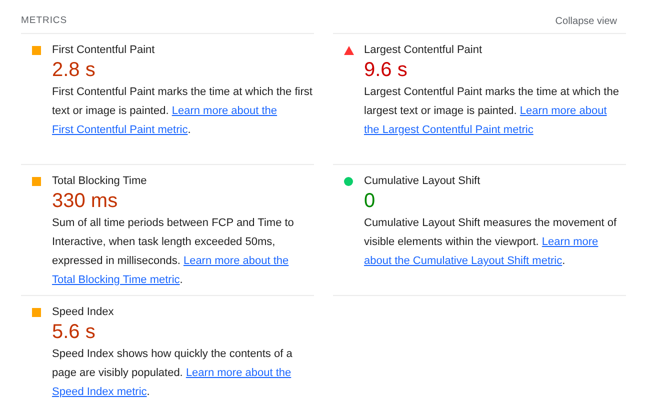  I want to click on learn-more-link: Speed Index metric, so click(99, 392).